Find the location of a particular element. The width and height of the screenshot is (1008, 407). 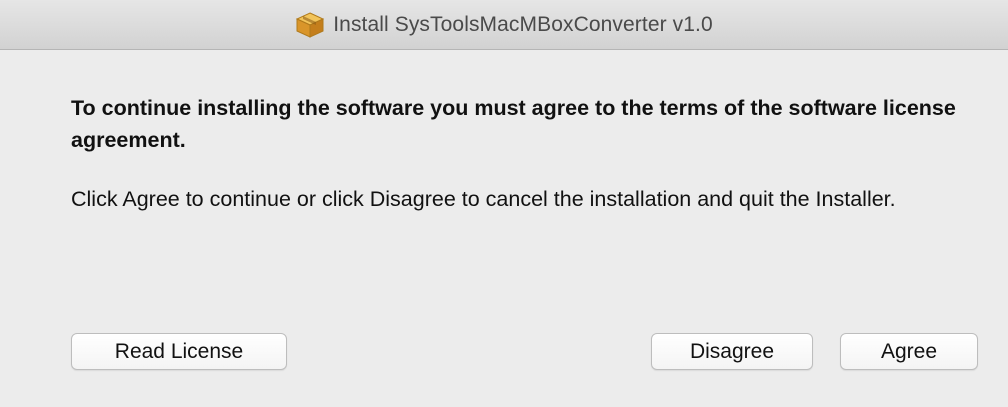

read-license-button: Read License is located at coordinates (179, 351).